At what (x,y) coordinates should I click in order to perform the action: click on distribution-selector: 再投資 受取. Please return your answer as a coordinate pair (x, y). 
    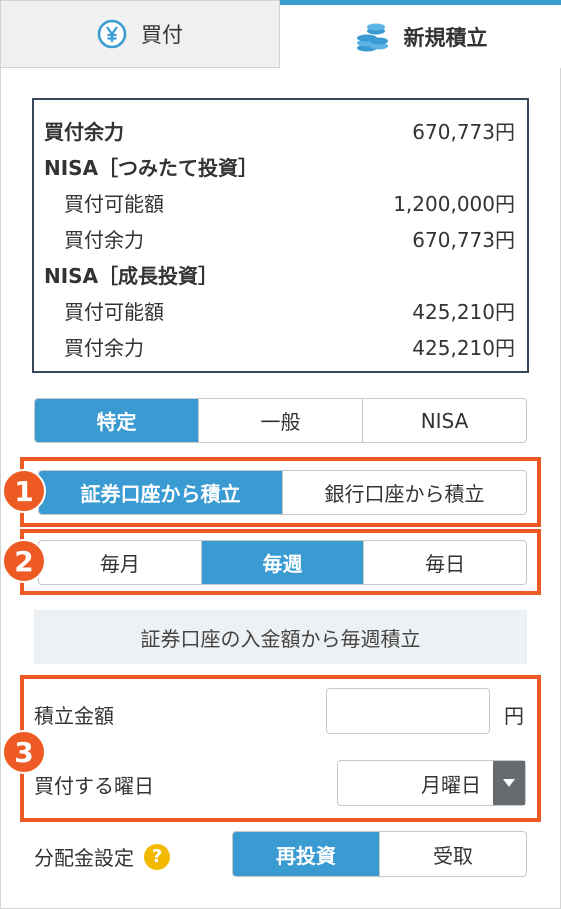
    Looking at the image, I should click on (379, 854).